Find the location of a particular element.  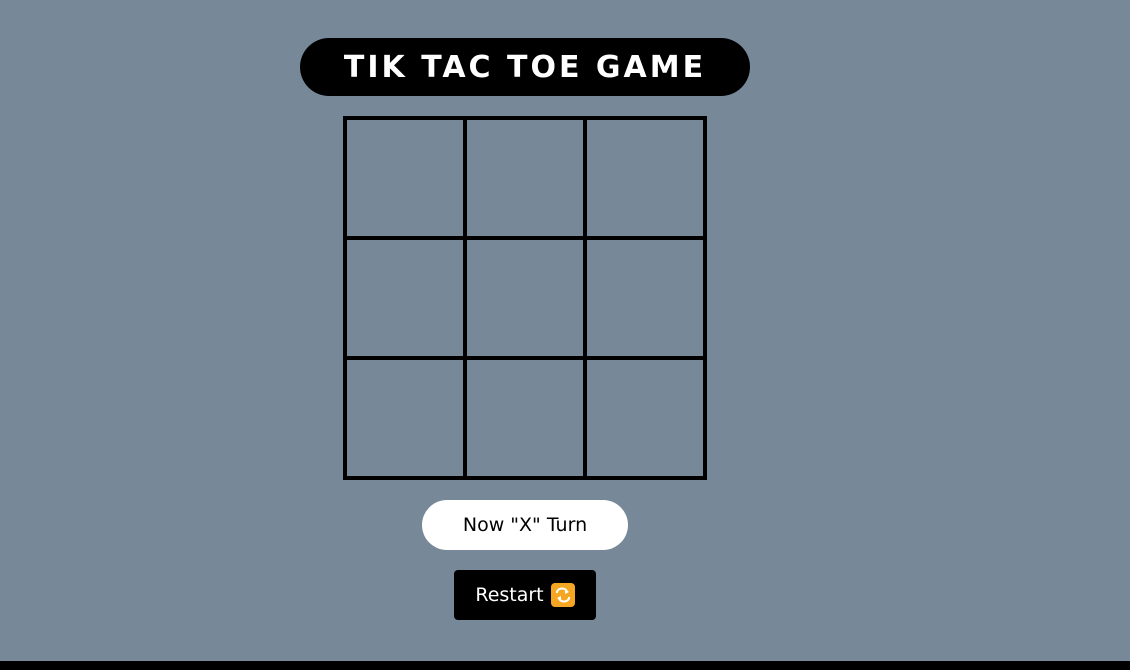

page-title: TIK TAC TOE GAME is located at coordinates (525, 67).